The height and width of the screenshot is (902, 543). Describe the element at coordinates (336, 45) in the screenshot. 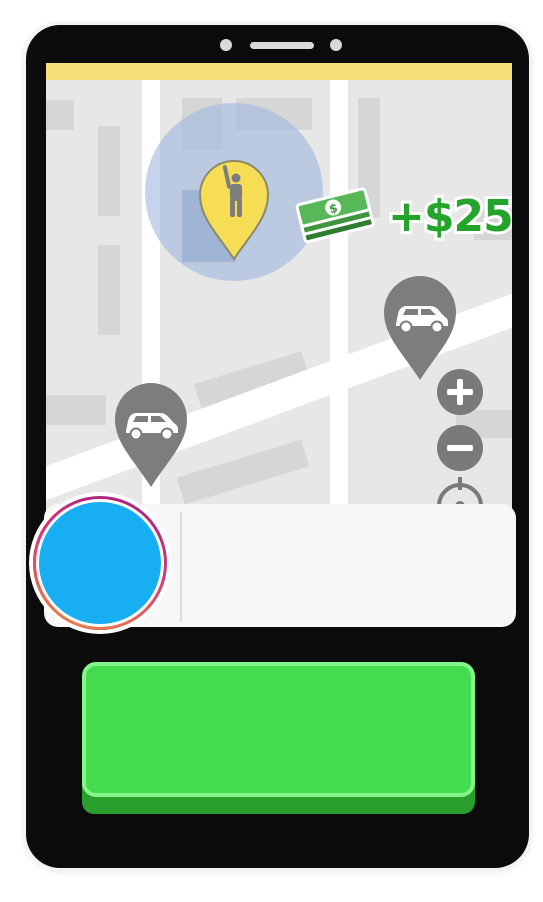

I see `camera-dot-right` at that location.